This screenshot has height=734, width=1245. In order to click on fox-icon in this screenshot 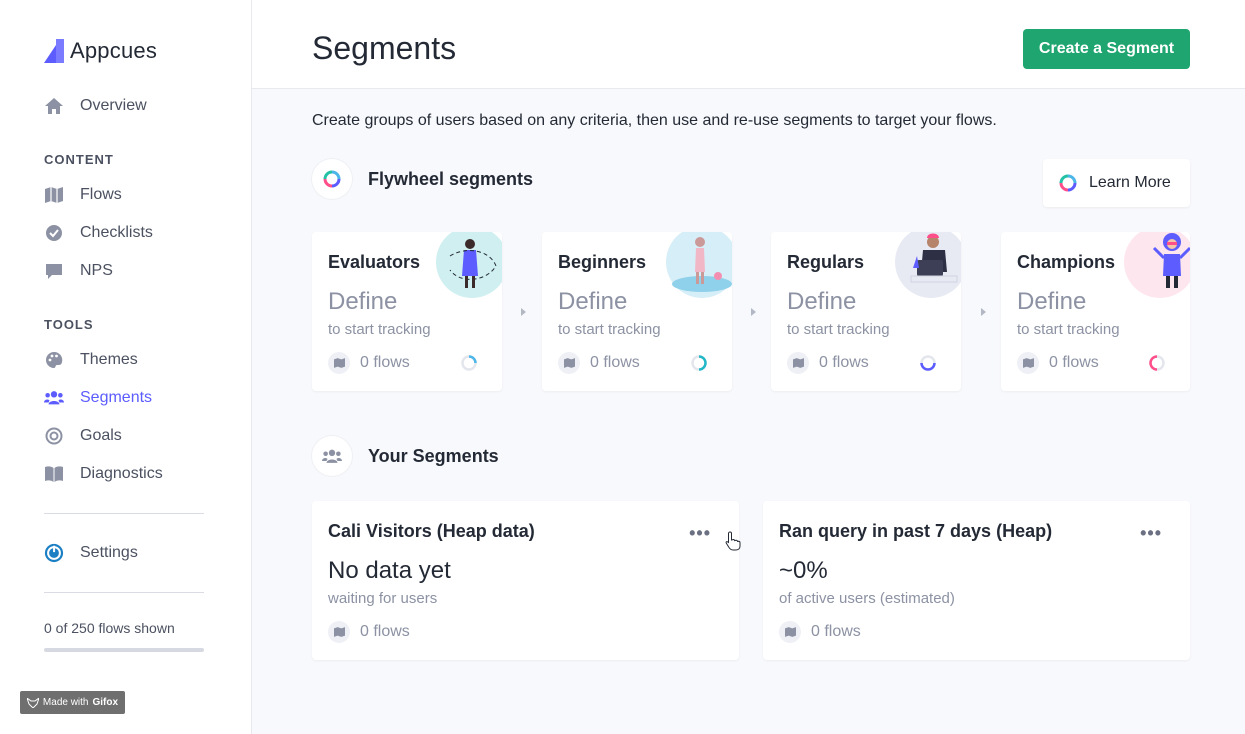, I will do `click(32, 702)`.